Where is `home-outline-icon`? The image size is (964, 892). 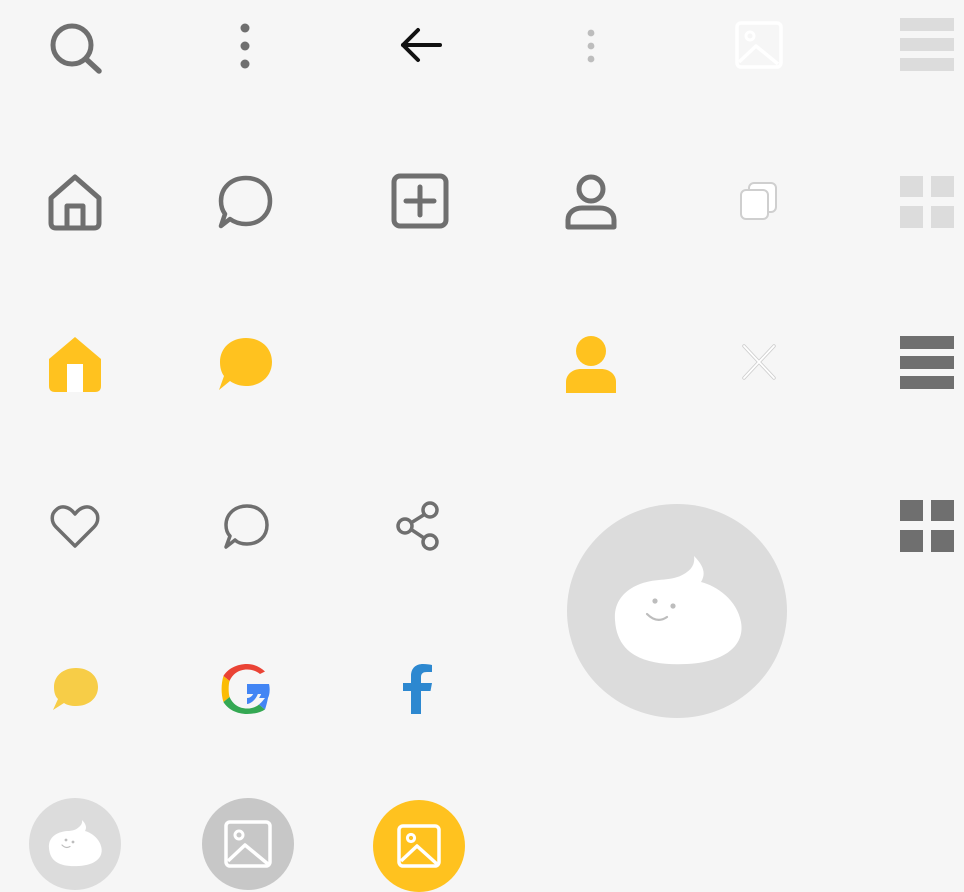 home-outline-icon is located at coordinates (75, 202).